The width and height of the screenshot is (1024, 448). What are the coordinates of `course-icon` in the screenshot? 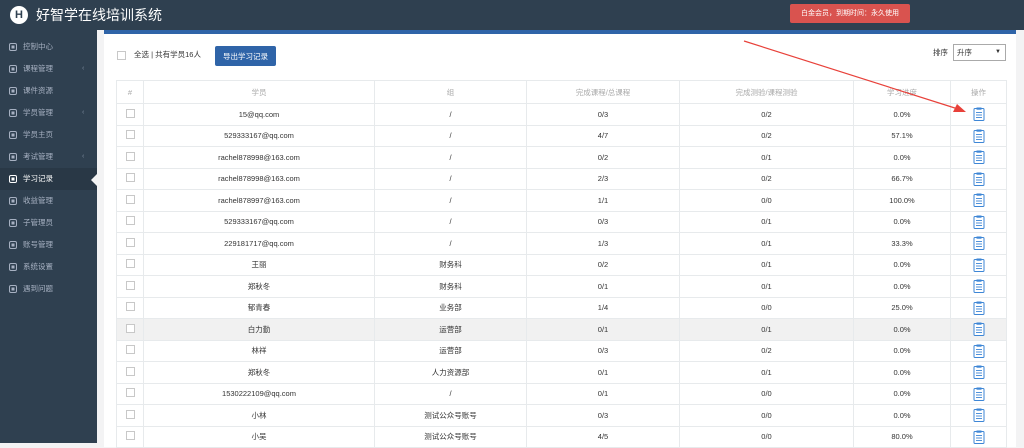 It's located at (13, 69).